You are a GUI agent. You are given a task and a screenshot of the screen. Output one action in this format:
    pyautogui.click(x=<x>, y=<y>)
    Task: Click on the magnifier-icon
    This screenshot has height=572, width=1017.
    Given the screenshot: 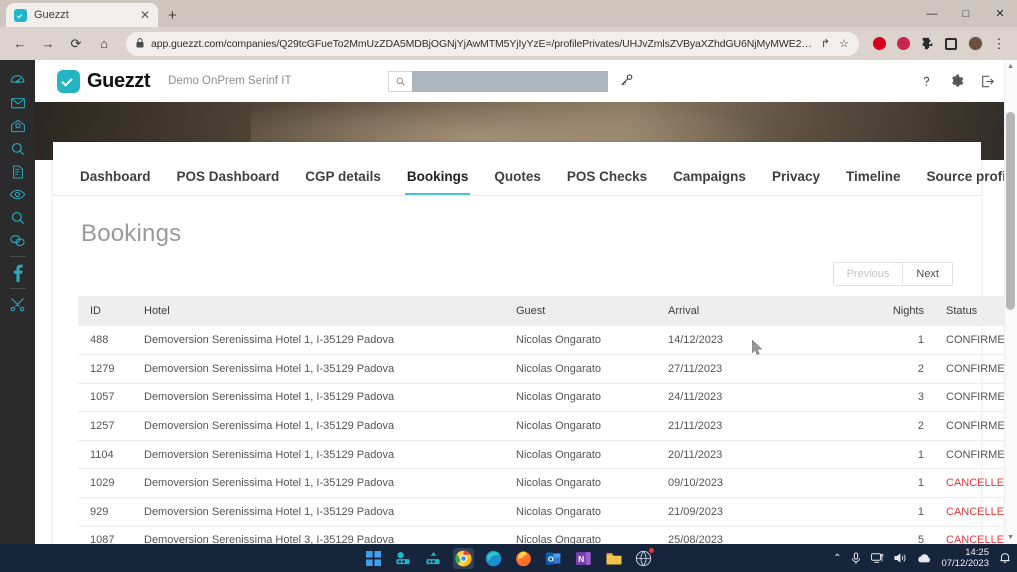 What is the action you would take?
    pyautogui.click(x=17, y=217)
    